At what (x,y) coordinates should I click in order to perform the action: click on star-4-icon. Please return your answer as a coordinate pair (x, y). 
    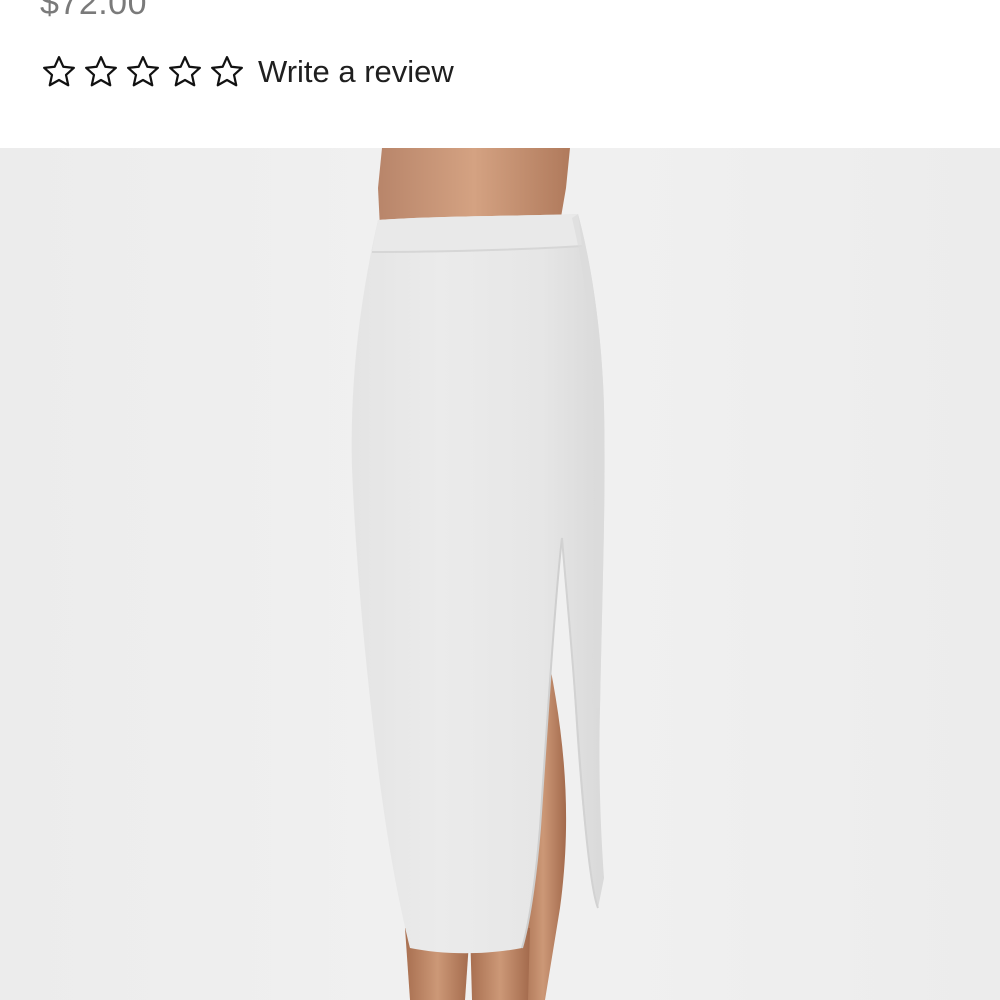
    Looking at the image, I should click on (185, 72).